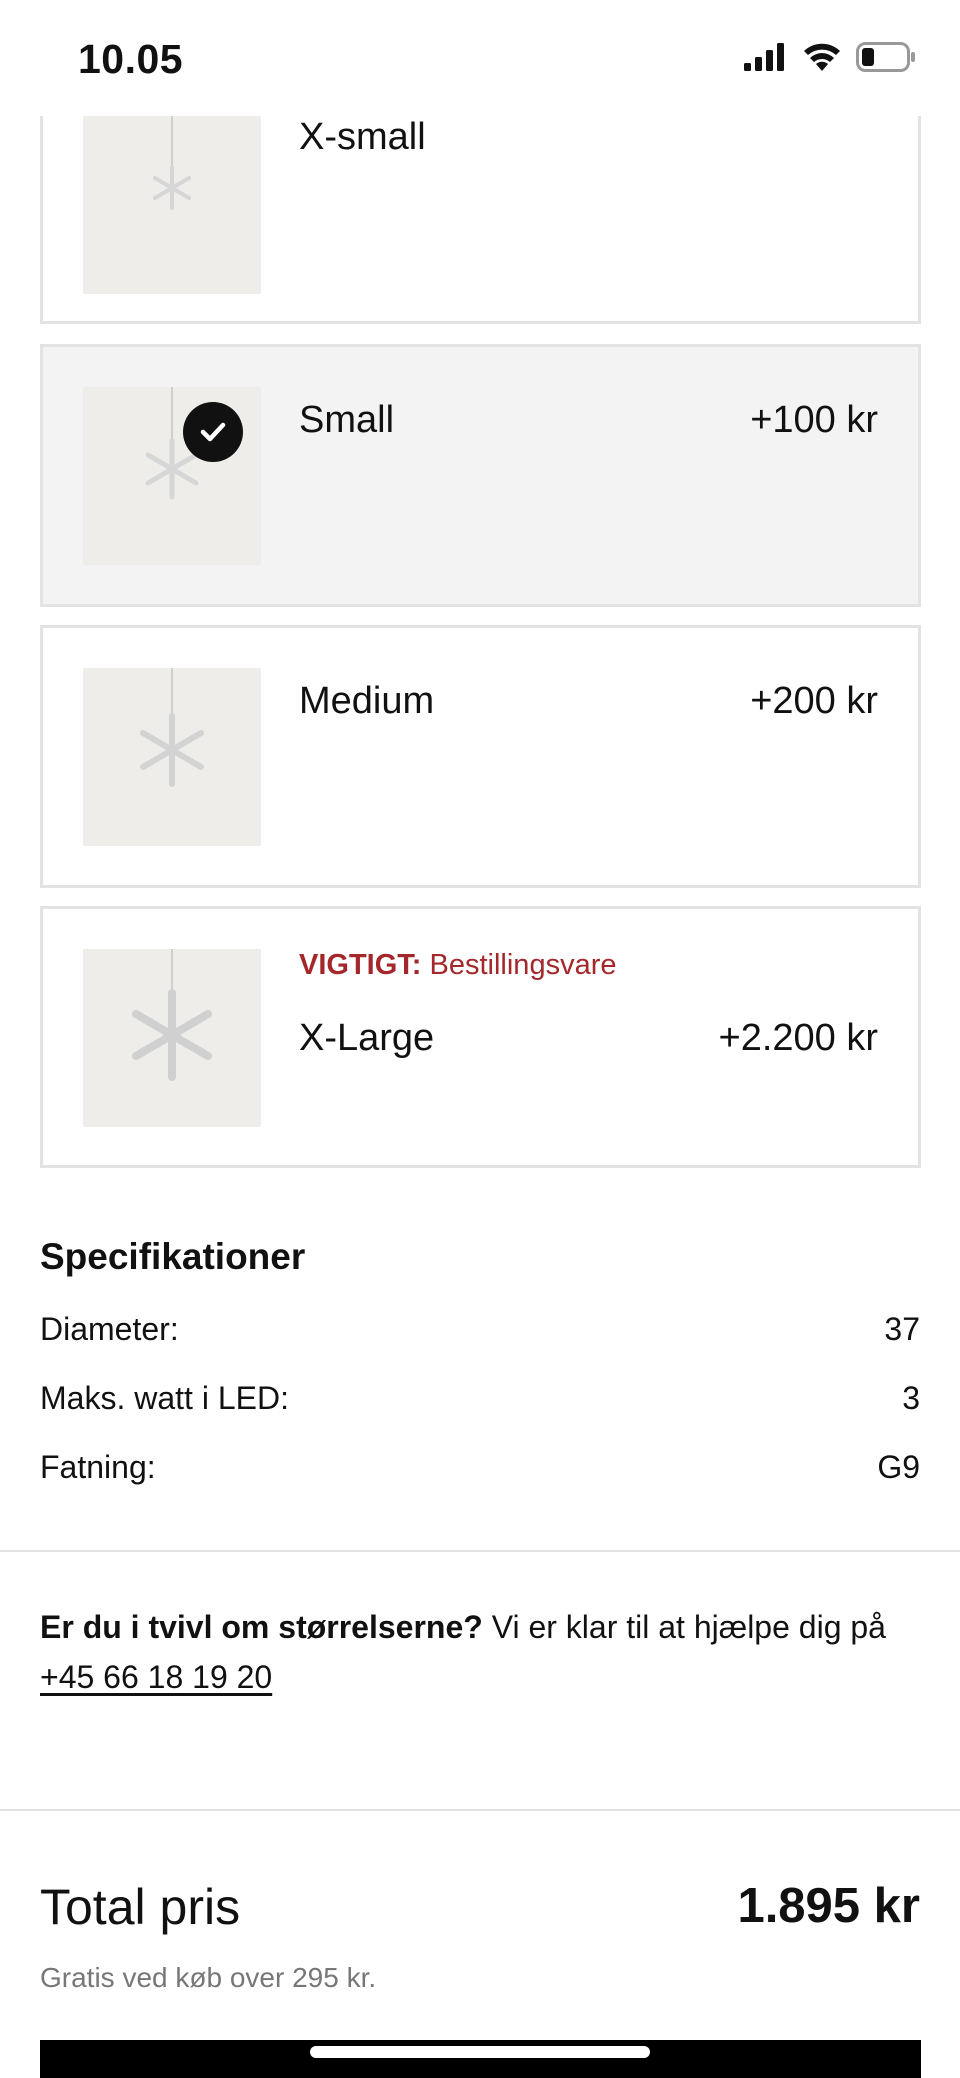 The image size is (960, 2078). Describe the element at coordinates (362, 137) in the screenshot. I see `option-name: X-small` at that location.